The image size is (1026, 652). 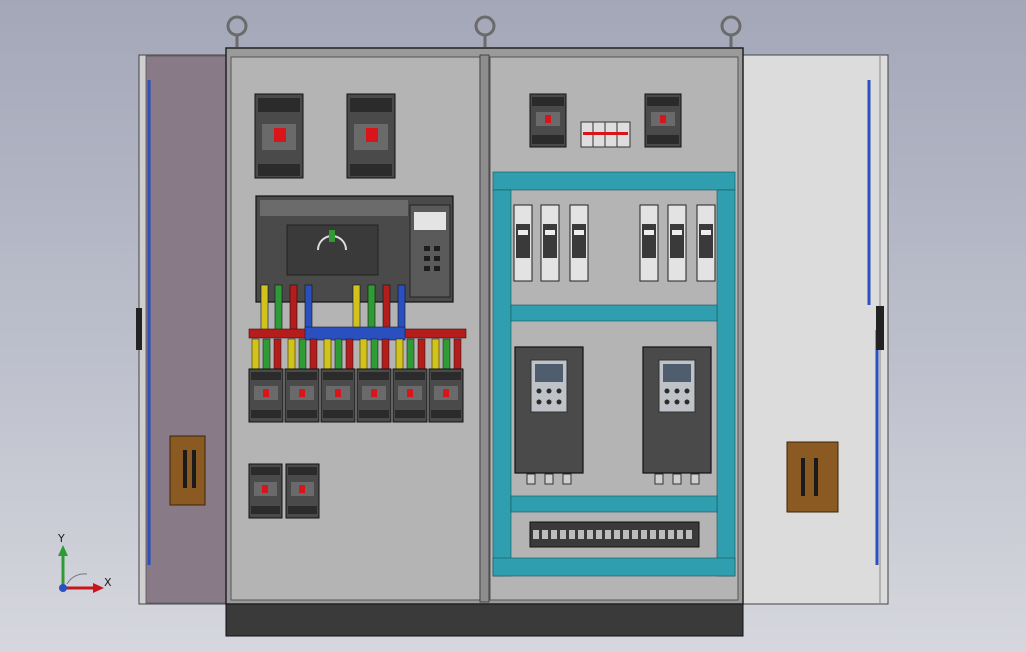 I want to click on fuse-holders, so click(x=605, y=134).